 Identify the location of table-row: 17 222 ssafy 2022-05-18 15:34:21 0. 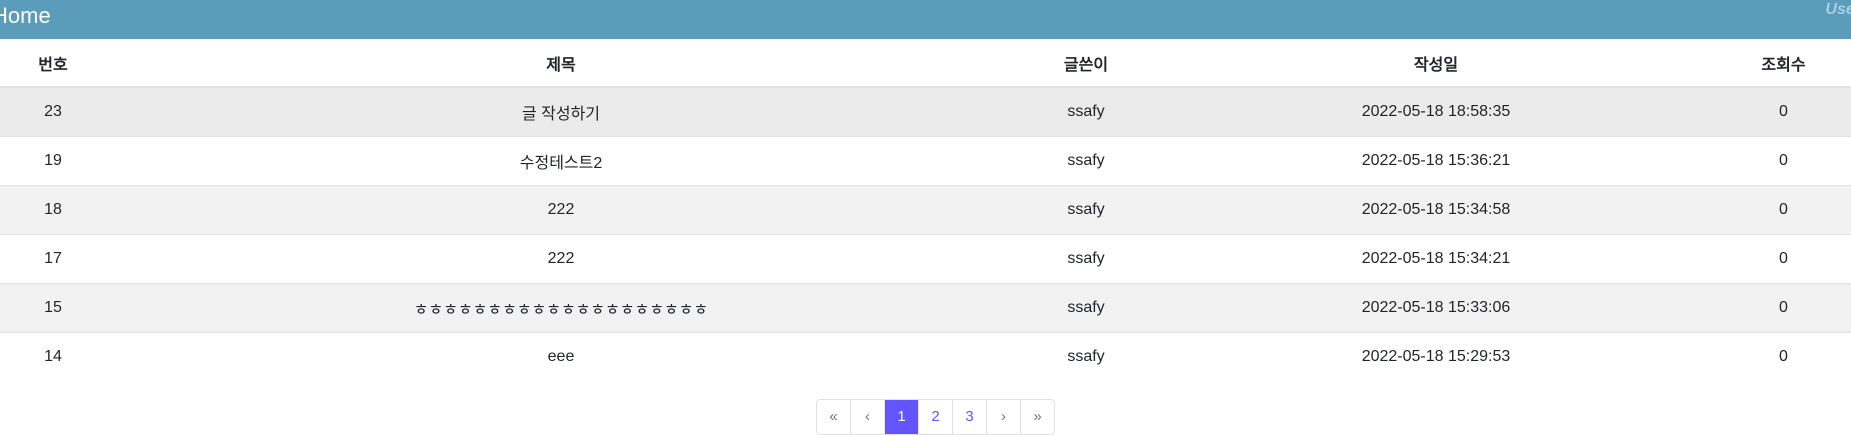
(925, 259).